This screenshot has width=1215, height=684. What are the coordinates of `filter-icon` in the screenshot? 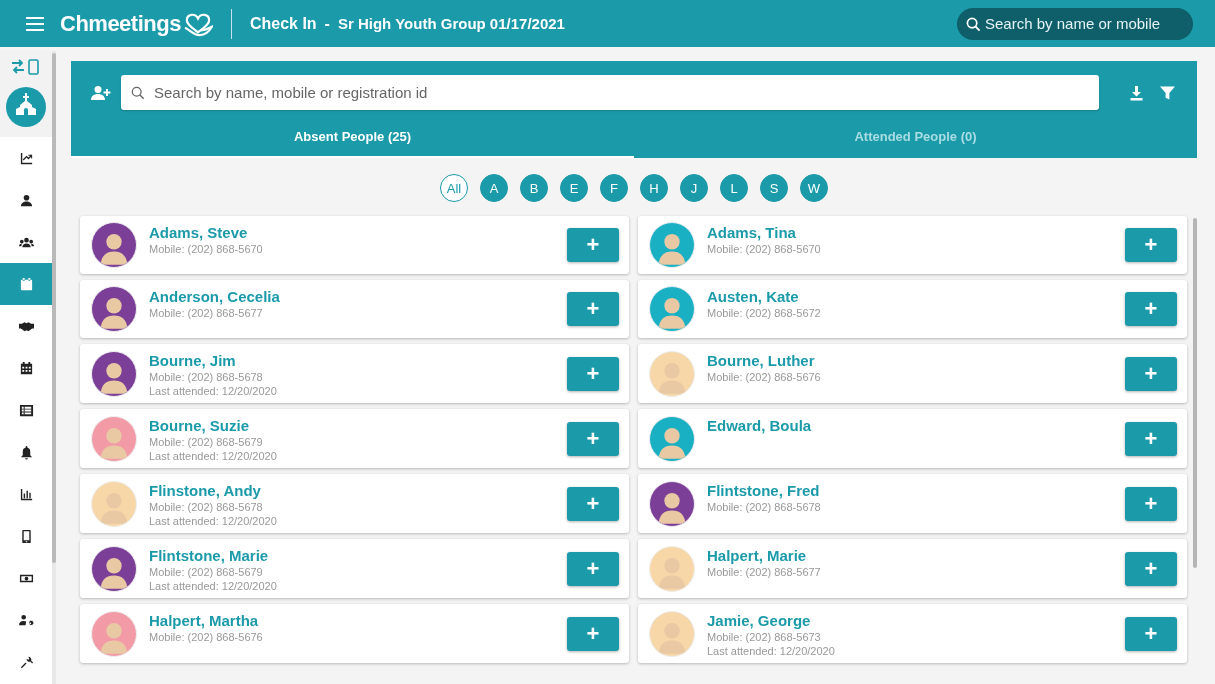 It's located at (1167, 92).